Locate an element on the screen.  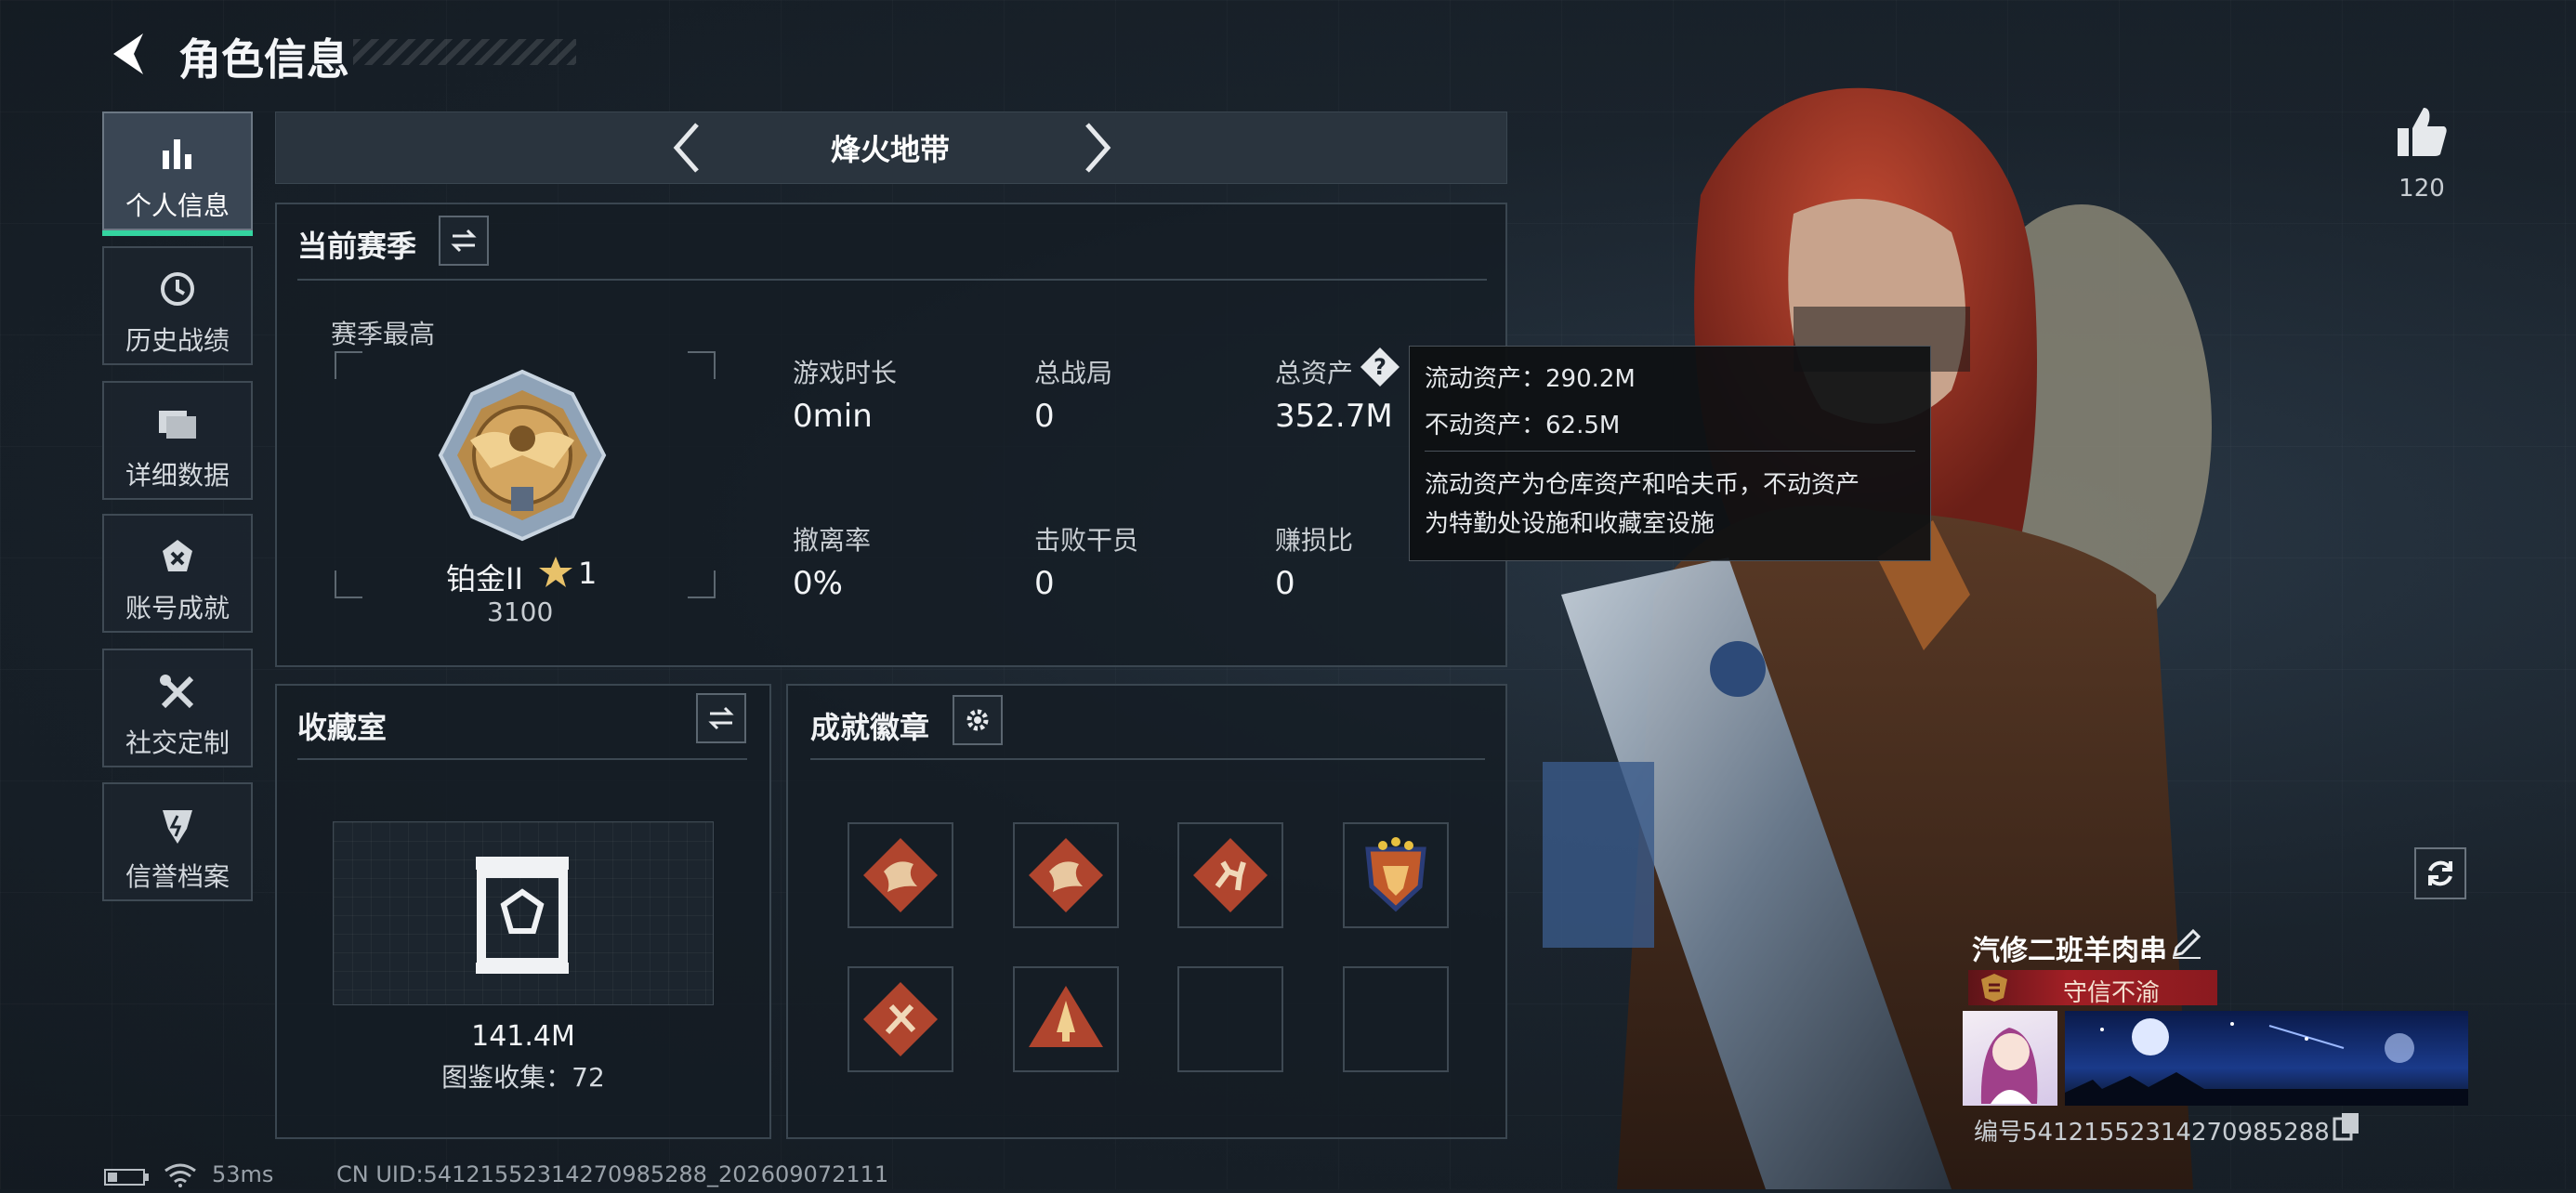
tools-badge-icon is located at coordinates (900, 1019).